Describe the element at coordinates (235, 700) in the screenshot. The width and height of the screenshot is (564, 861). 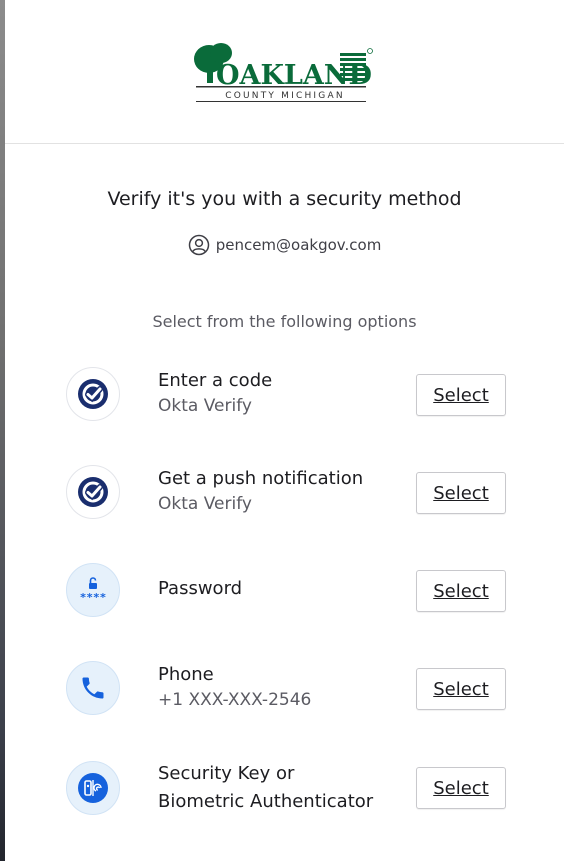
I see `option-sublabel: +1 XXX-XXX-2546` at that location.